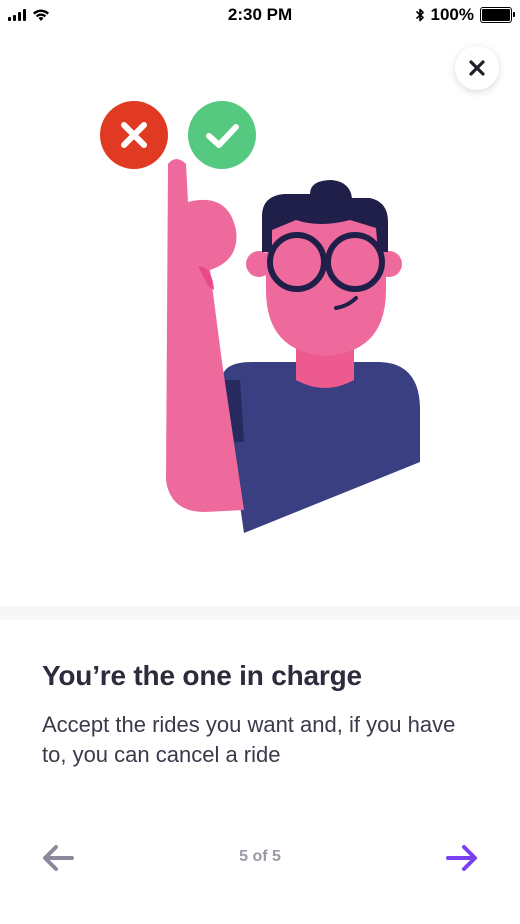 The height and width of the screenshot is (924, 520). I want to click on close-button, so click(477, 68).